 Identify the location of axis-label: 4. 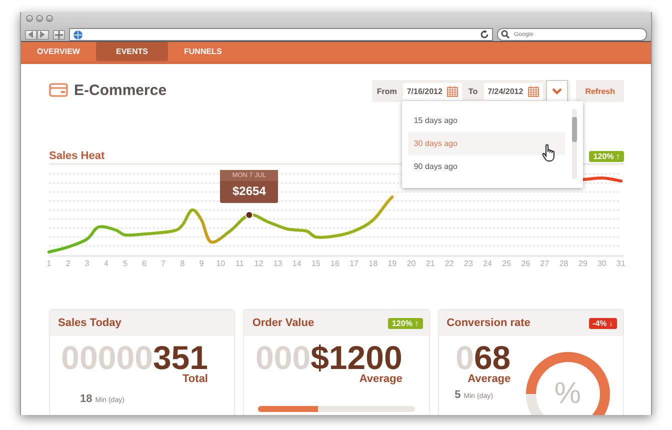
(106, 263).